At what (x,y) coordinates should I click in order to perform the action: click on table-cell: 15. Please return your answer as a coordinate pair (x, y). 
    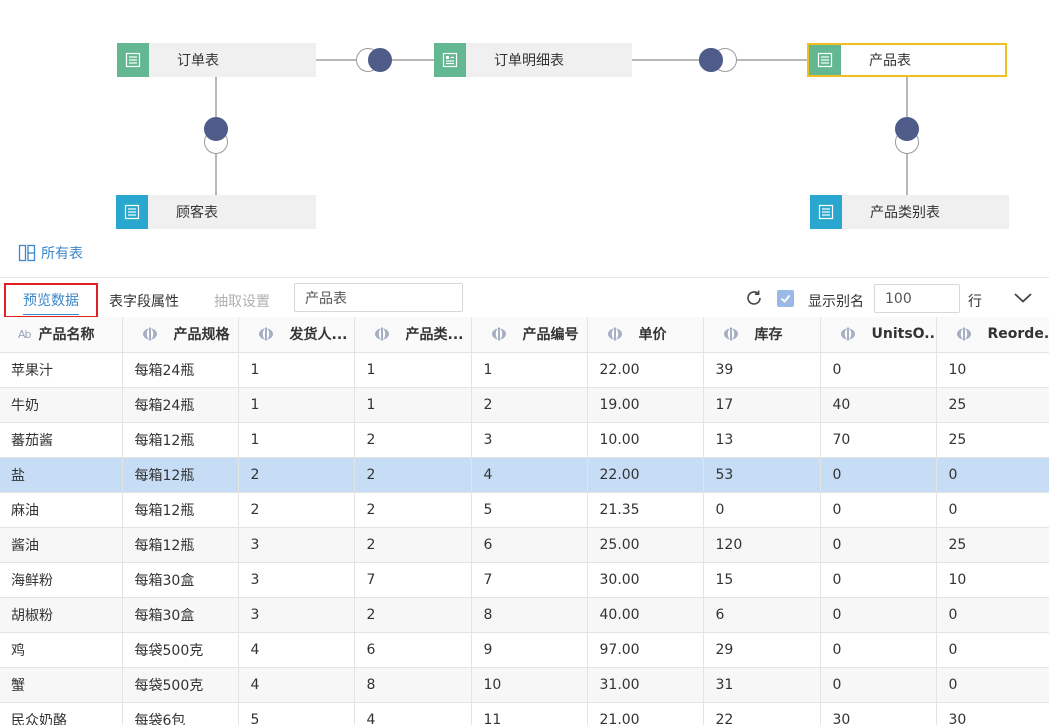
    Looking at the image, I should click on (762, 580).